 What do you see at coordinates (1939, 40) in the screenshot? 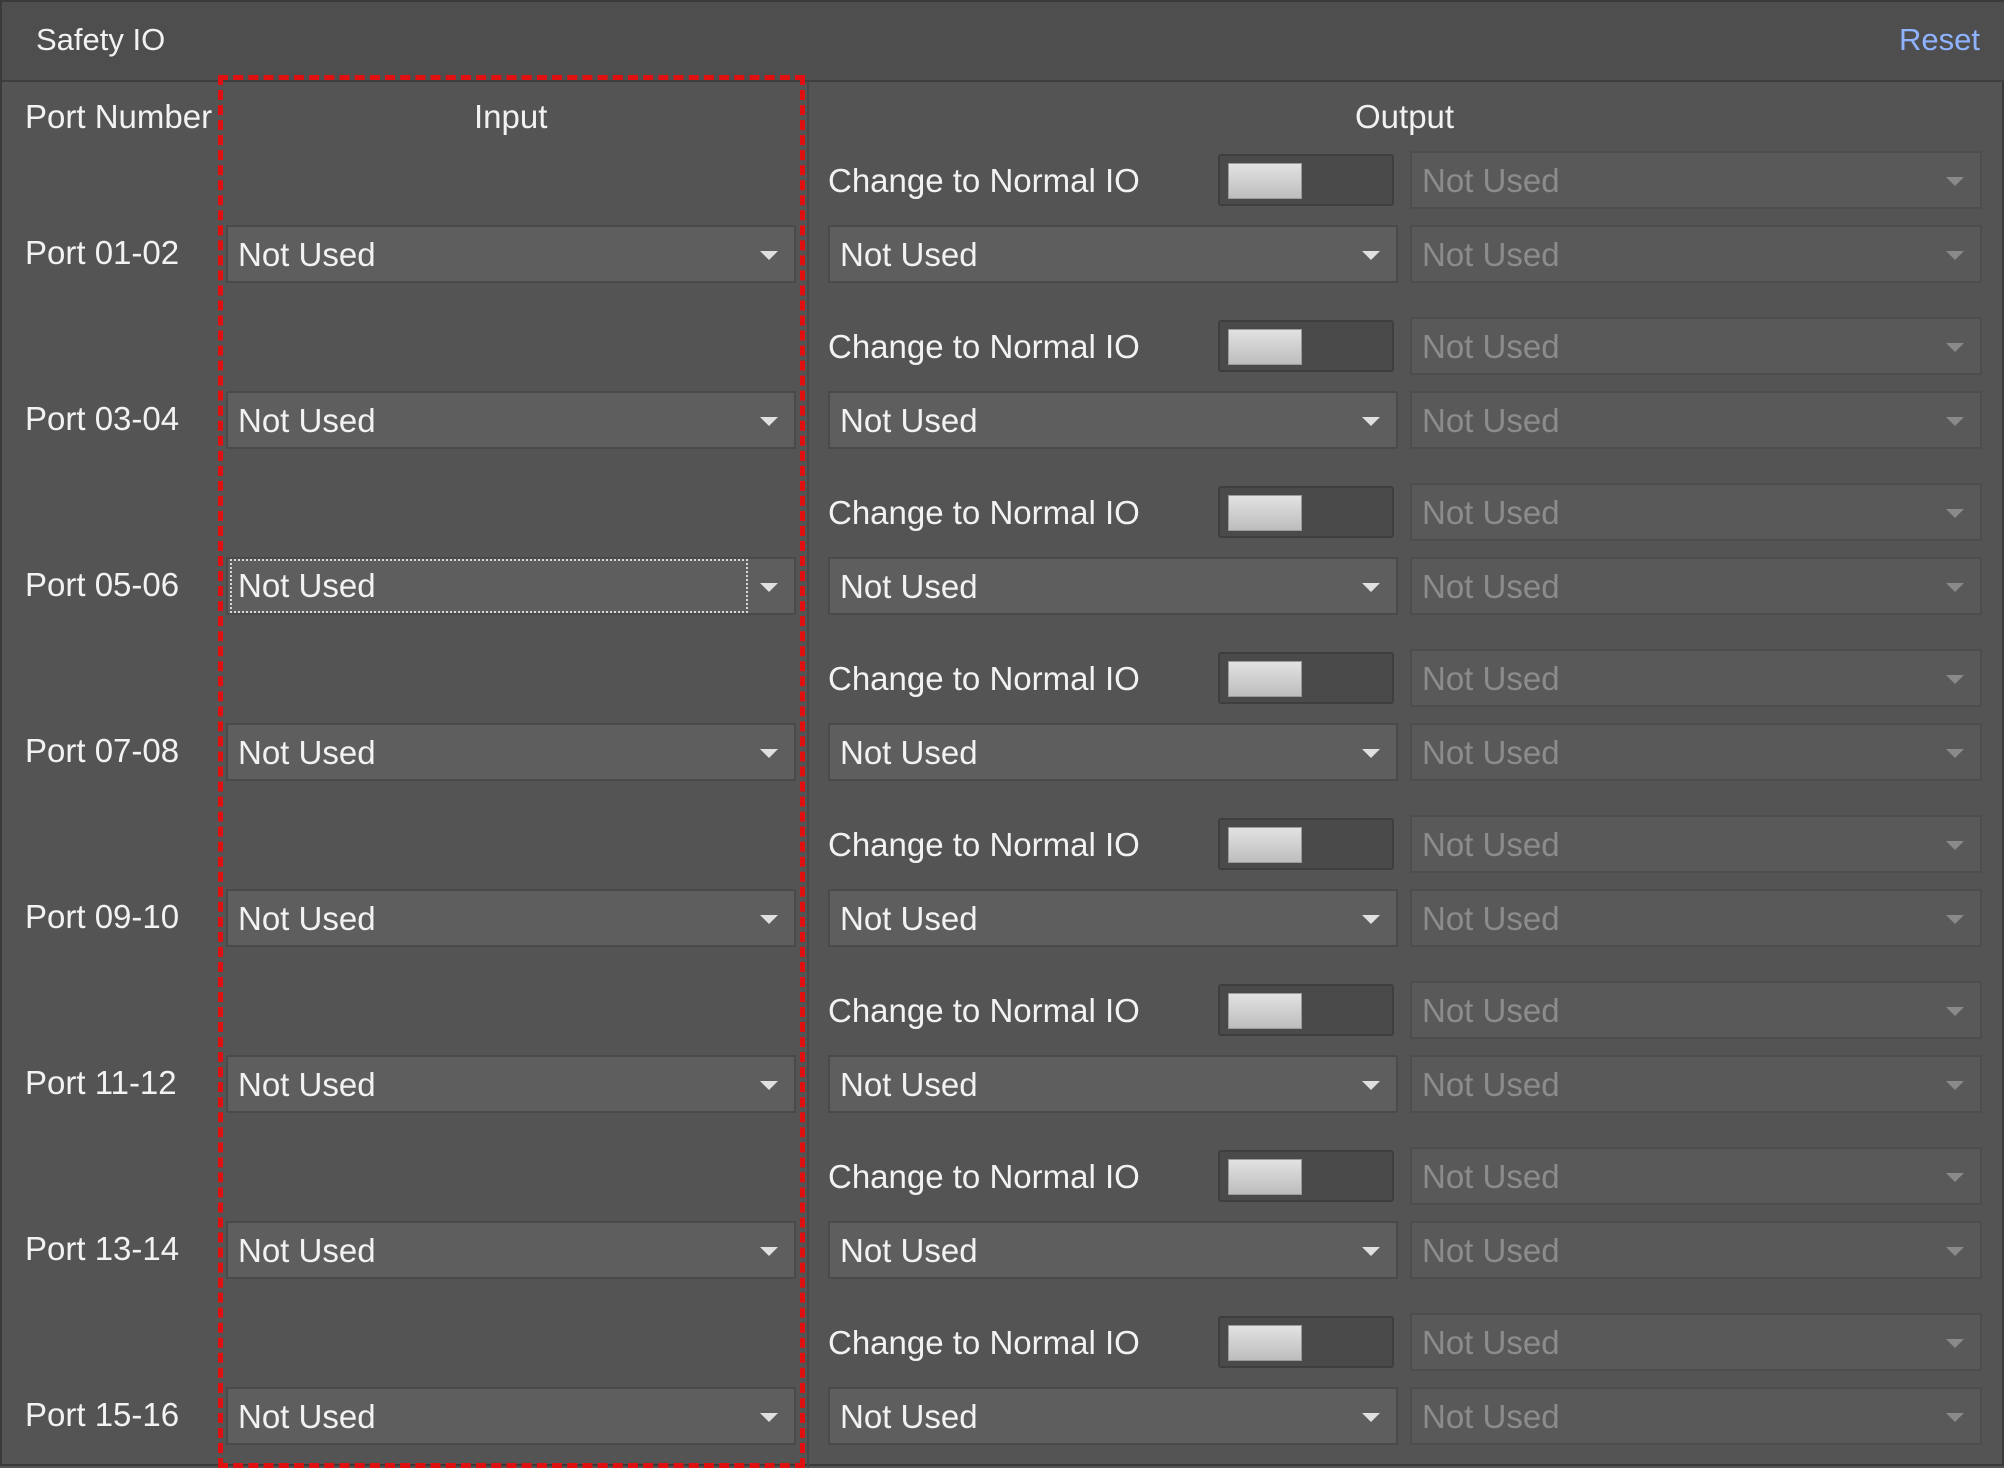
I see `reset-link: Reset` at bounding box center [1939, 40].